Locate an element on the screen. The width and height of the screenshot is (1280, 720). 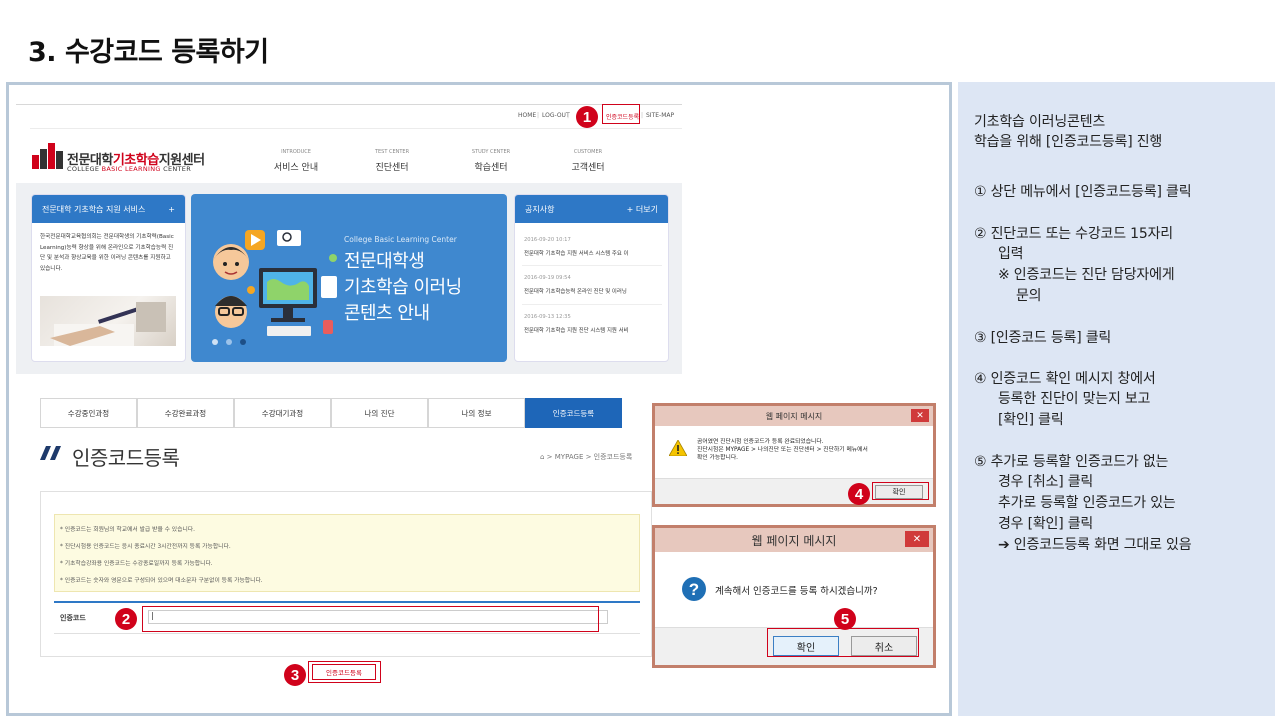
carousel-dot-active is located at coordinates (243, 342).